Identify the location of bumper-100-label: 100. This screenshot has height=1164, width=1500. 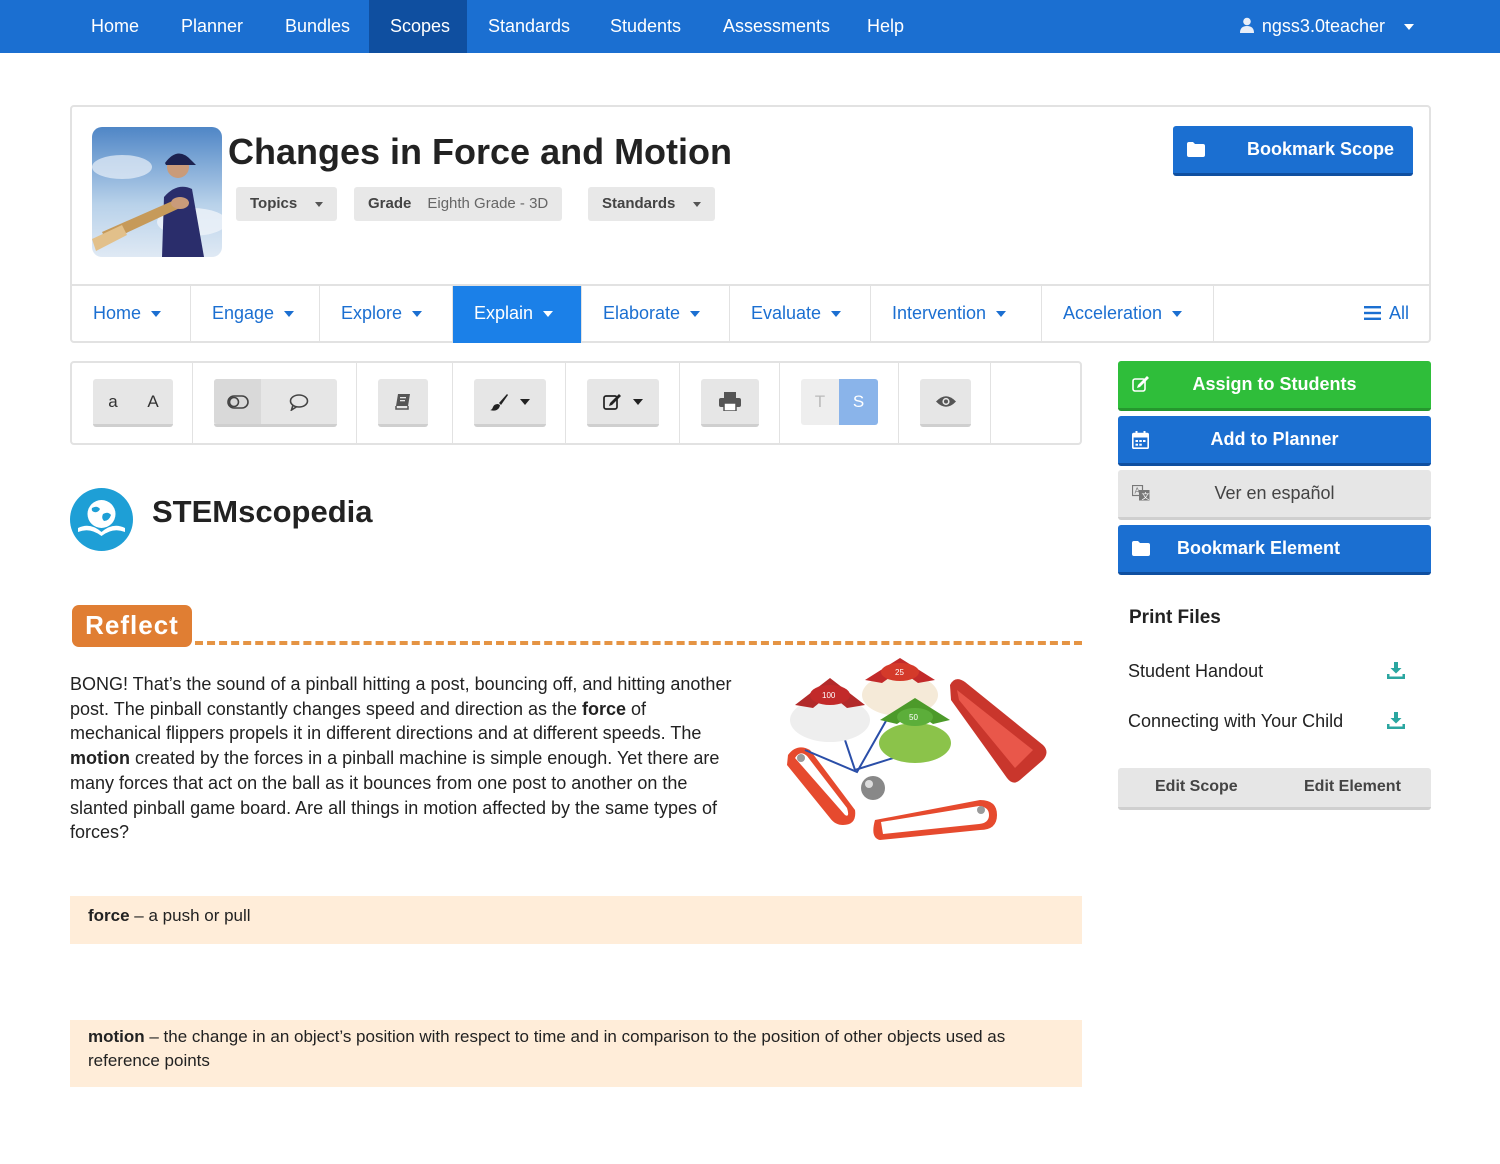
(829, 695).